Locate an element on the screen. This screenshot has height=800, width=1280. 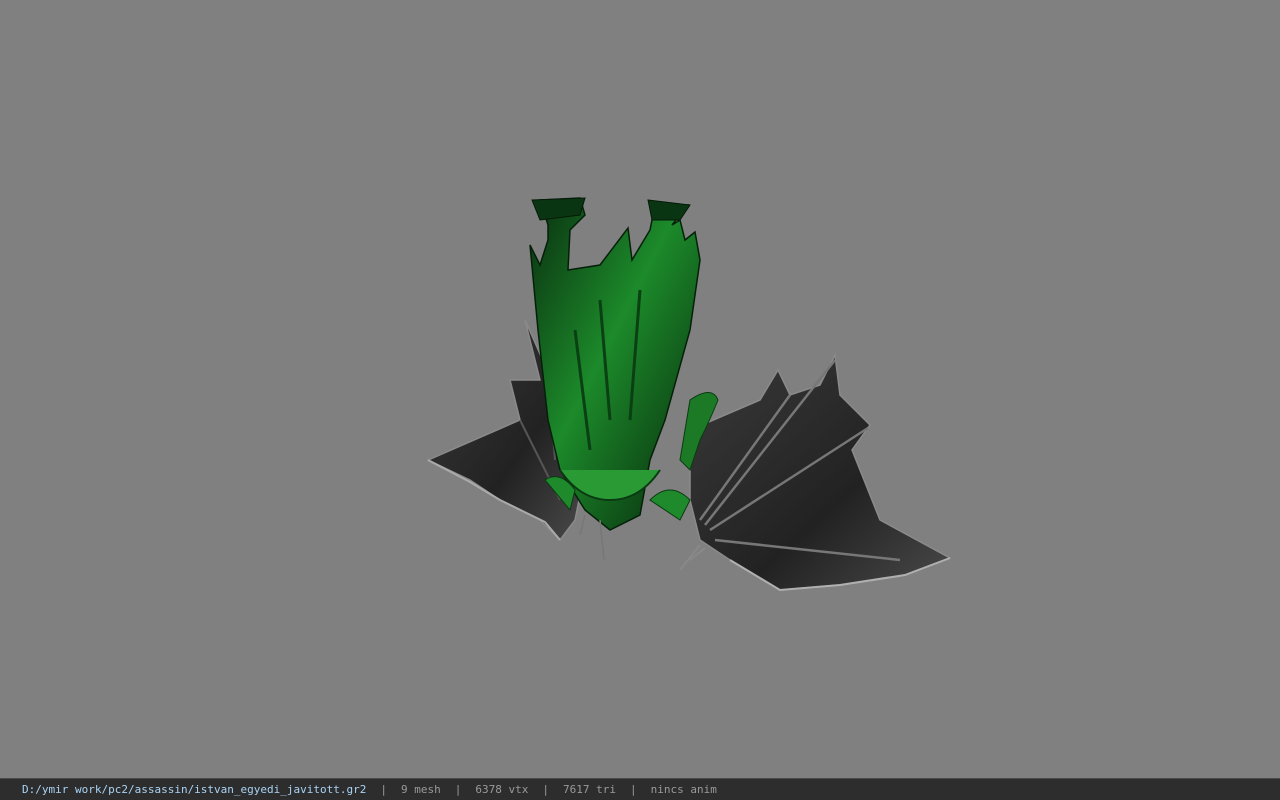
right-wing is located at coordinates (815, 472).